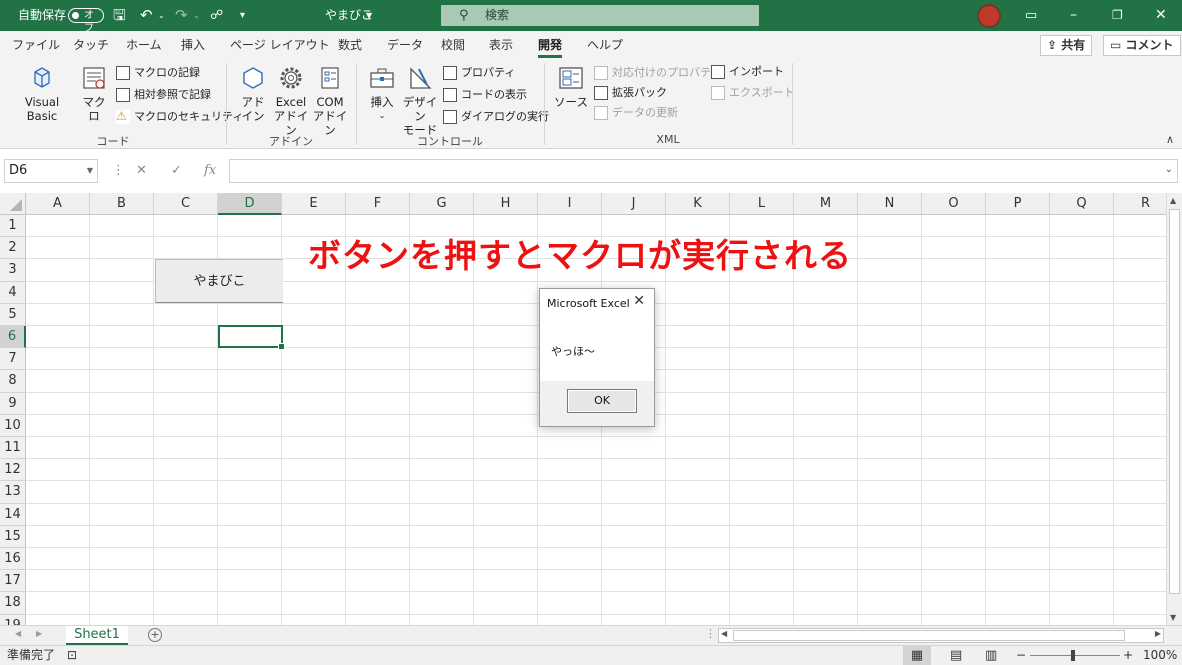  I want to click on undo-icon: ↶, so click(146, 15).